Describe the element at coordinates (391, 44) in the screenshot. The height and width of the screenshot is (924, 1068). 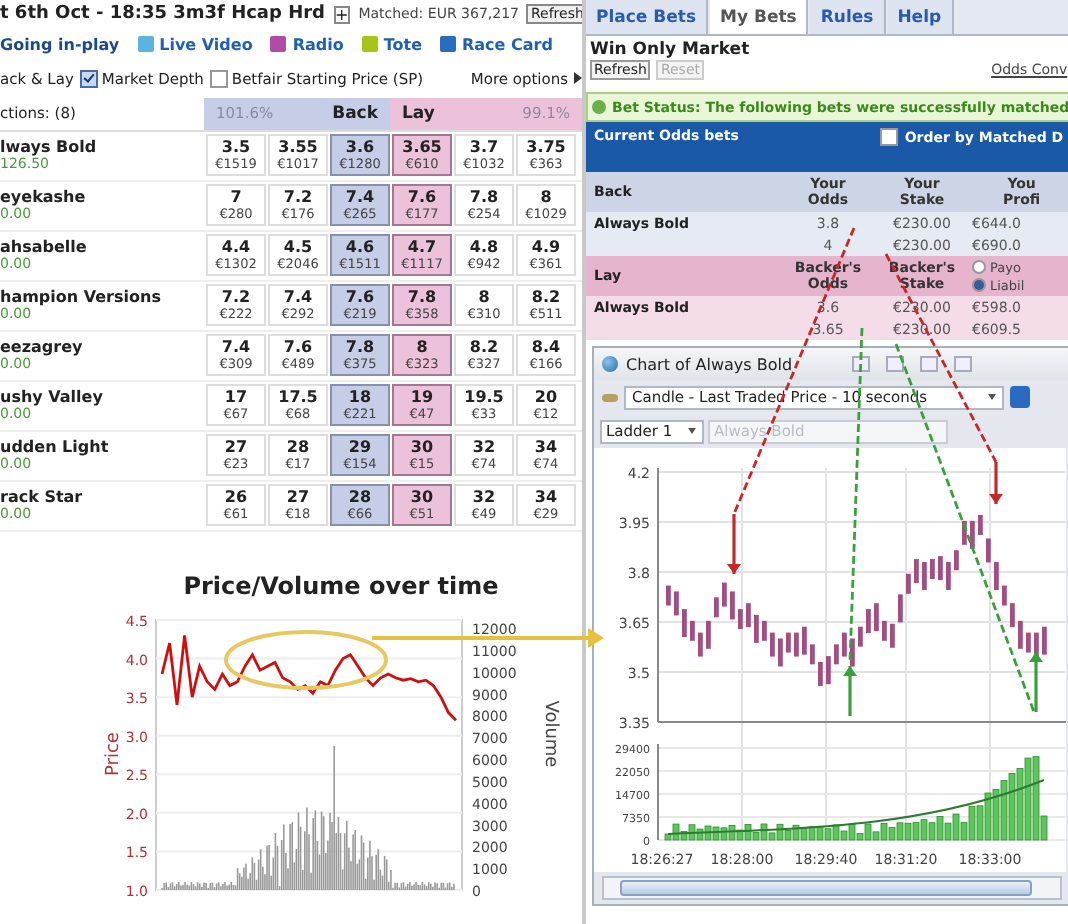
I see `market-link: Tote` at that location.